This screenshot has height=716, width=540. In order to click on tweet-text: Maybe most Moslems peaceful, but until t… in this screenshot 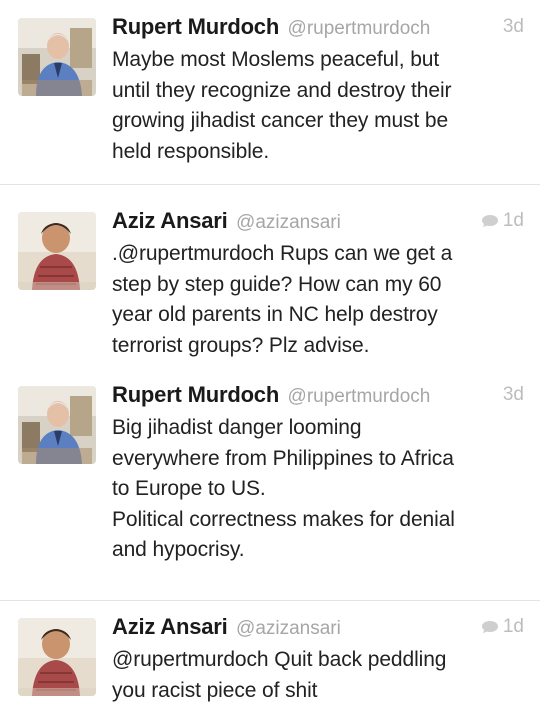, I will do `click(282, 105)`.